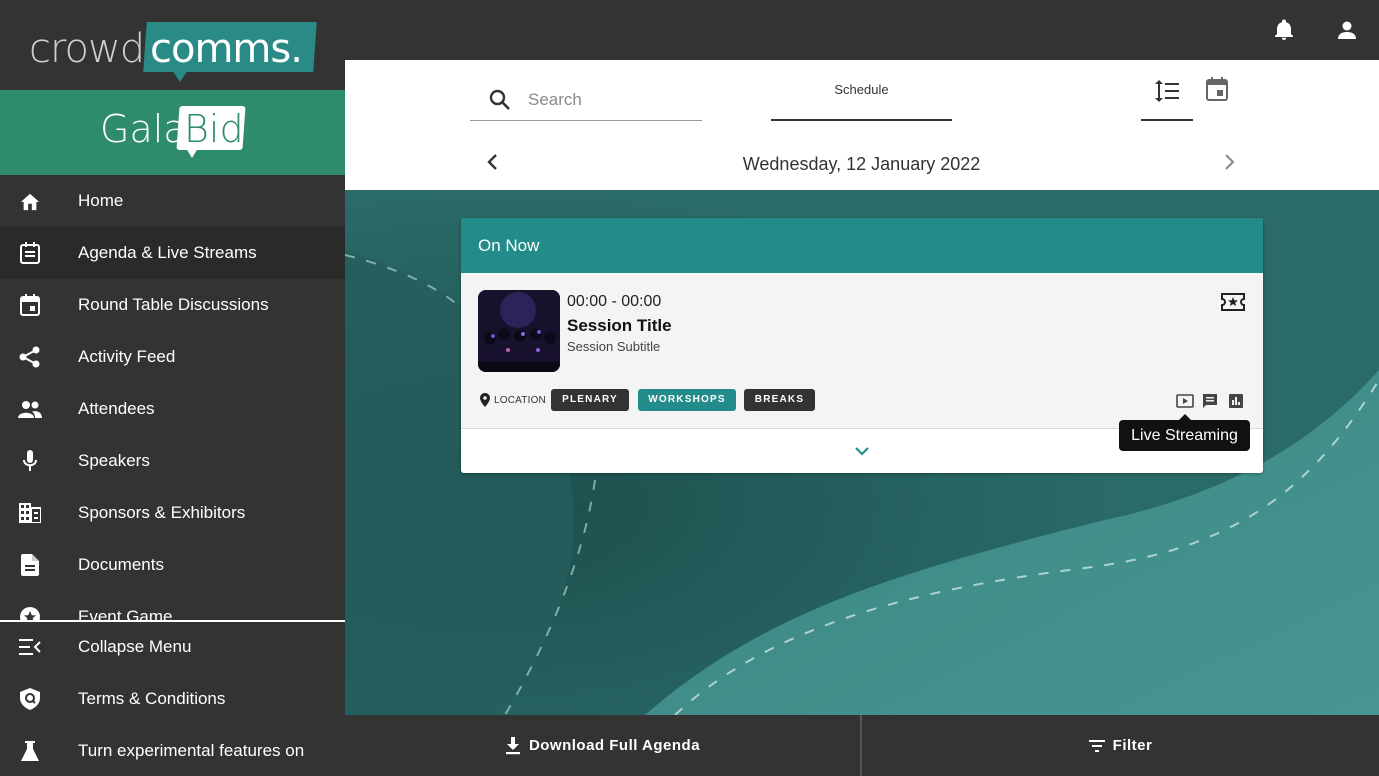  What do you see at coordinates (862, 245) in the screenshot?
I see `on-now-header: On Now` at bounding box center [862, 245].